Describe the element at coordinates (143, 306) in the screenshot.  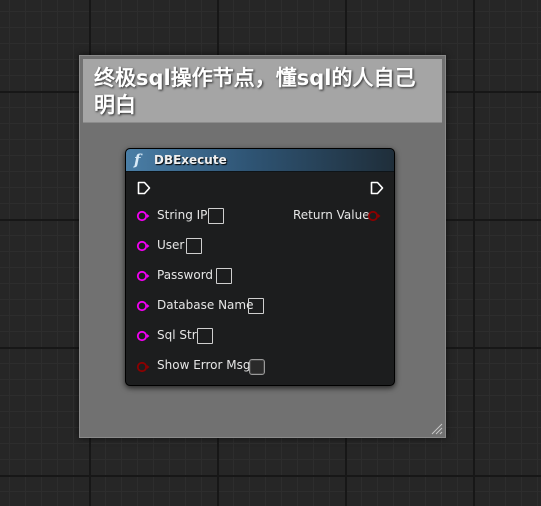
I see `database-name-pin-icon` at that location.